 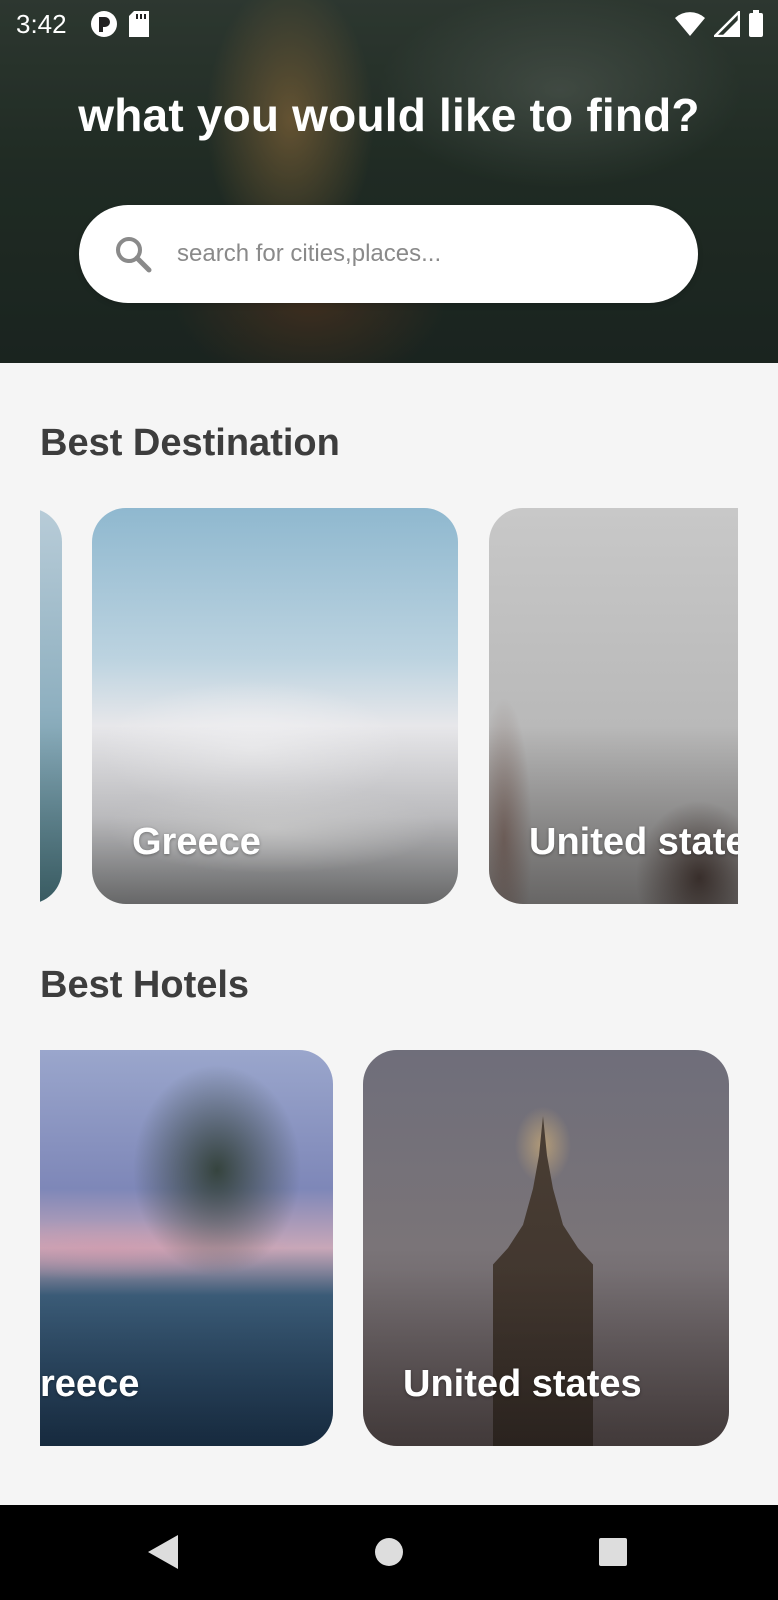 I want to click on destination-card, so click(x=51, y=706).